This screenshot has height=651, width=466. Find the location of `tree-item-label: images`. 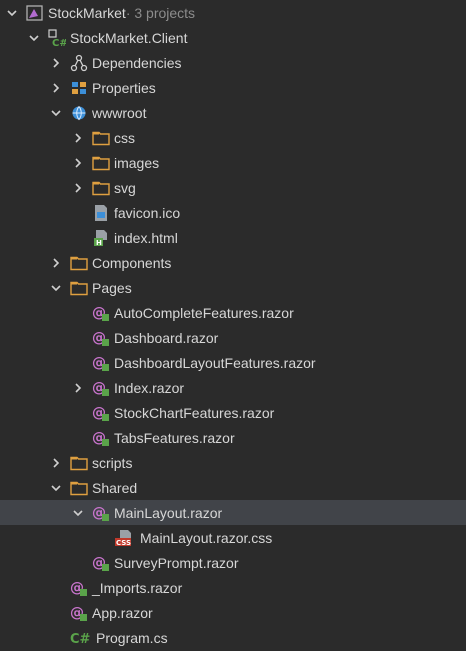

tree-item-label: images is located at coordinates (137, 162).